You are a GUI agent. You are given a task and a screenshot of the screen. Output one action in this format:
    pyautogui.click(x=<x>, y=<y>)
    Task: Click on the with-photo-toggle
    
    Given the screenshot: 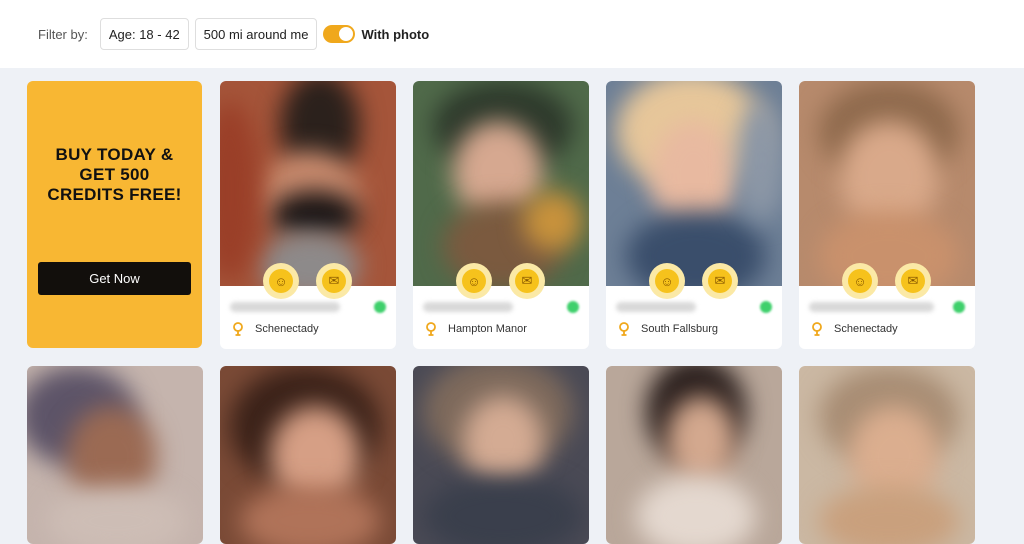 What is the action you would take?
    pyautogui.click(x=339, y=34)
    